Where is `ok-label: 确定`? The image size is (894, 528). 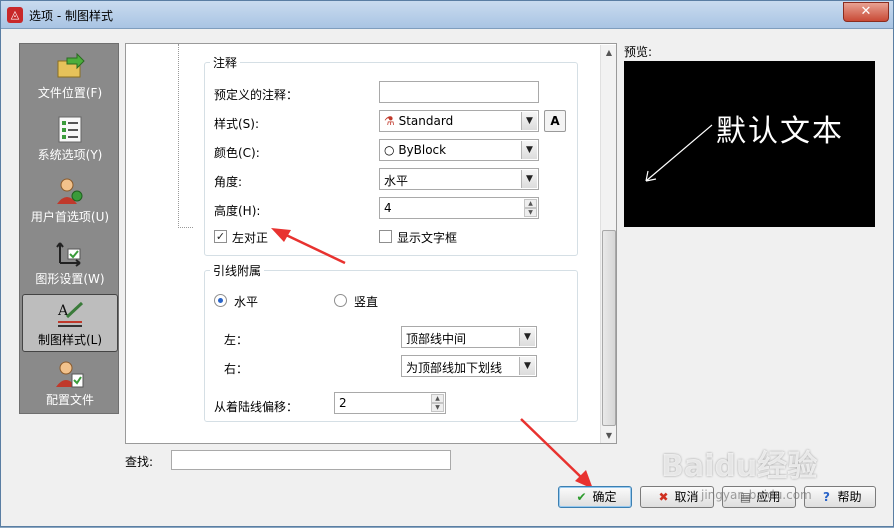 ok-label: 确定 is located at coordinates (604, 497).